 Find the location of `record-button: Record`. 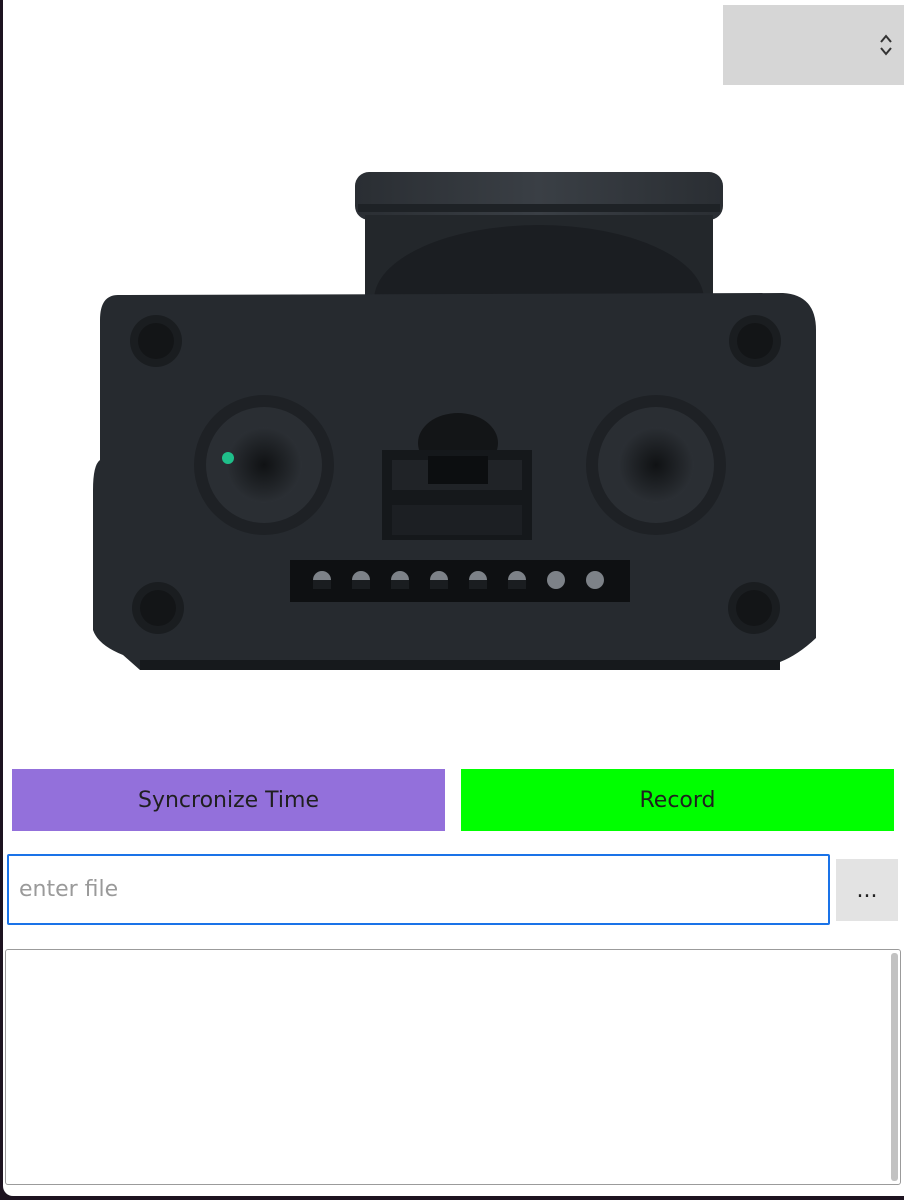

record-button: Record is located at coordinates (677, 800).